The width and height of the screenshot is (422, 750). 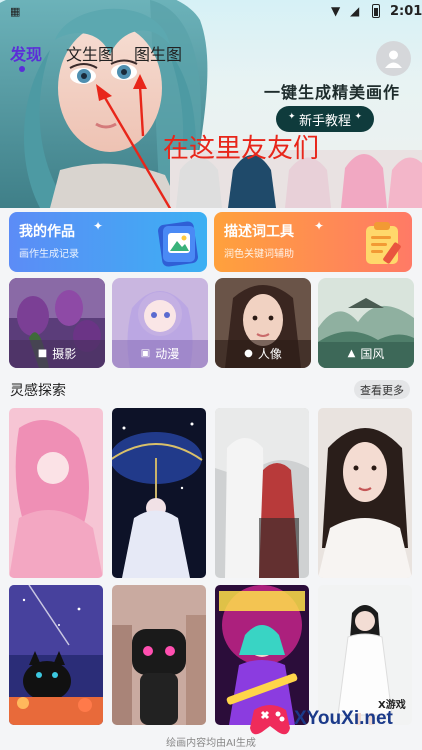 What do you see at coordinates (57, 323) in the screenshot?
I see `style-tile-photography: ■ 摄影` at bounding box center [57, 323].